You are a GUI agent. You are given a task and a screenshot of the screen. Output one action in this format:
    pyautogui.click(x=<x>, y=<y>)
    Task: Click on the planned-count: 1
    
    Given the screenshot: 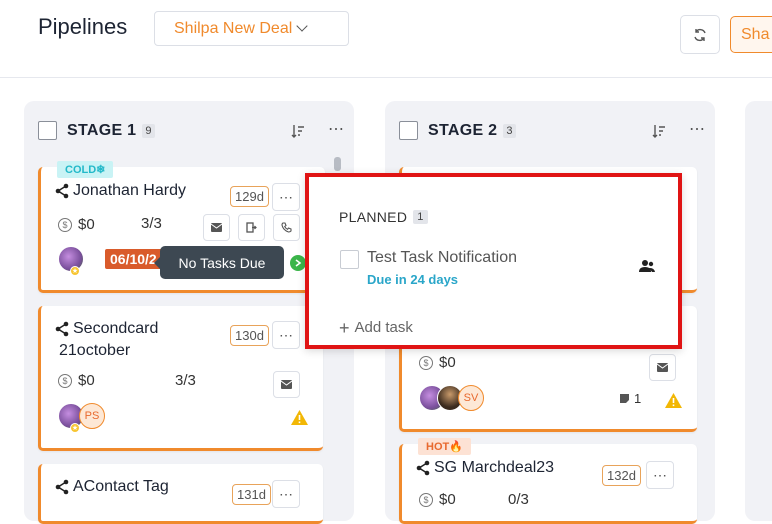 What is the action you would take?
    pyautogui.click(x=420, y=217)
    